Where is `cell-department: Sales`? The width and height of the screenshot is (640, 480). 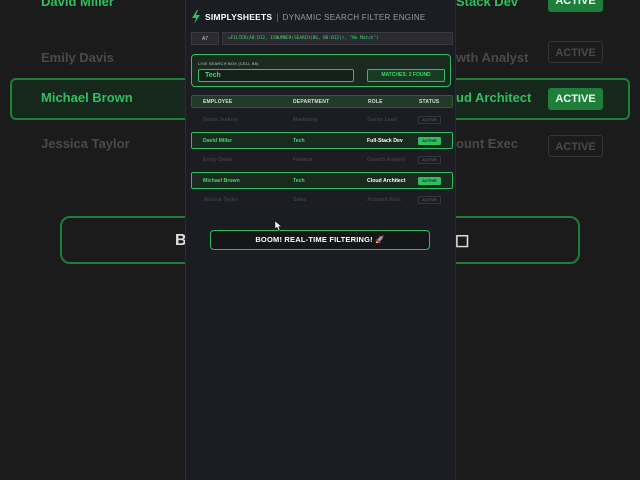
cell-department: Sales is located at coordinates (300, 200).